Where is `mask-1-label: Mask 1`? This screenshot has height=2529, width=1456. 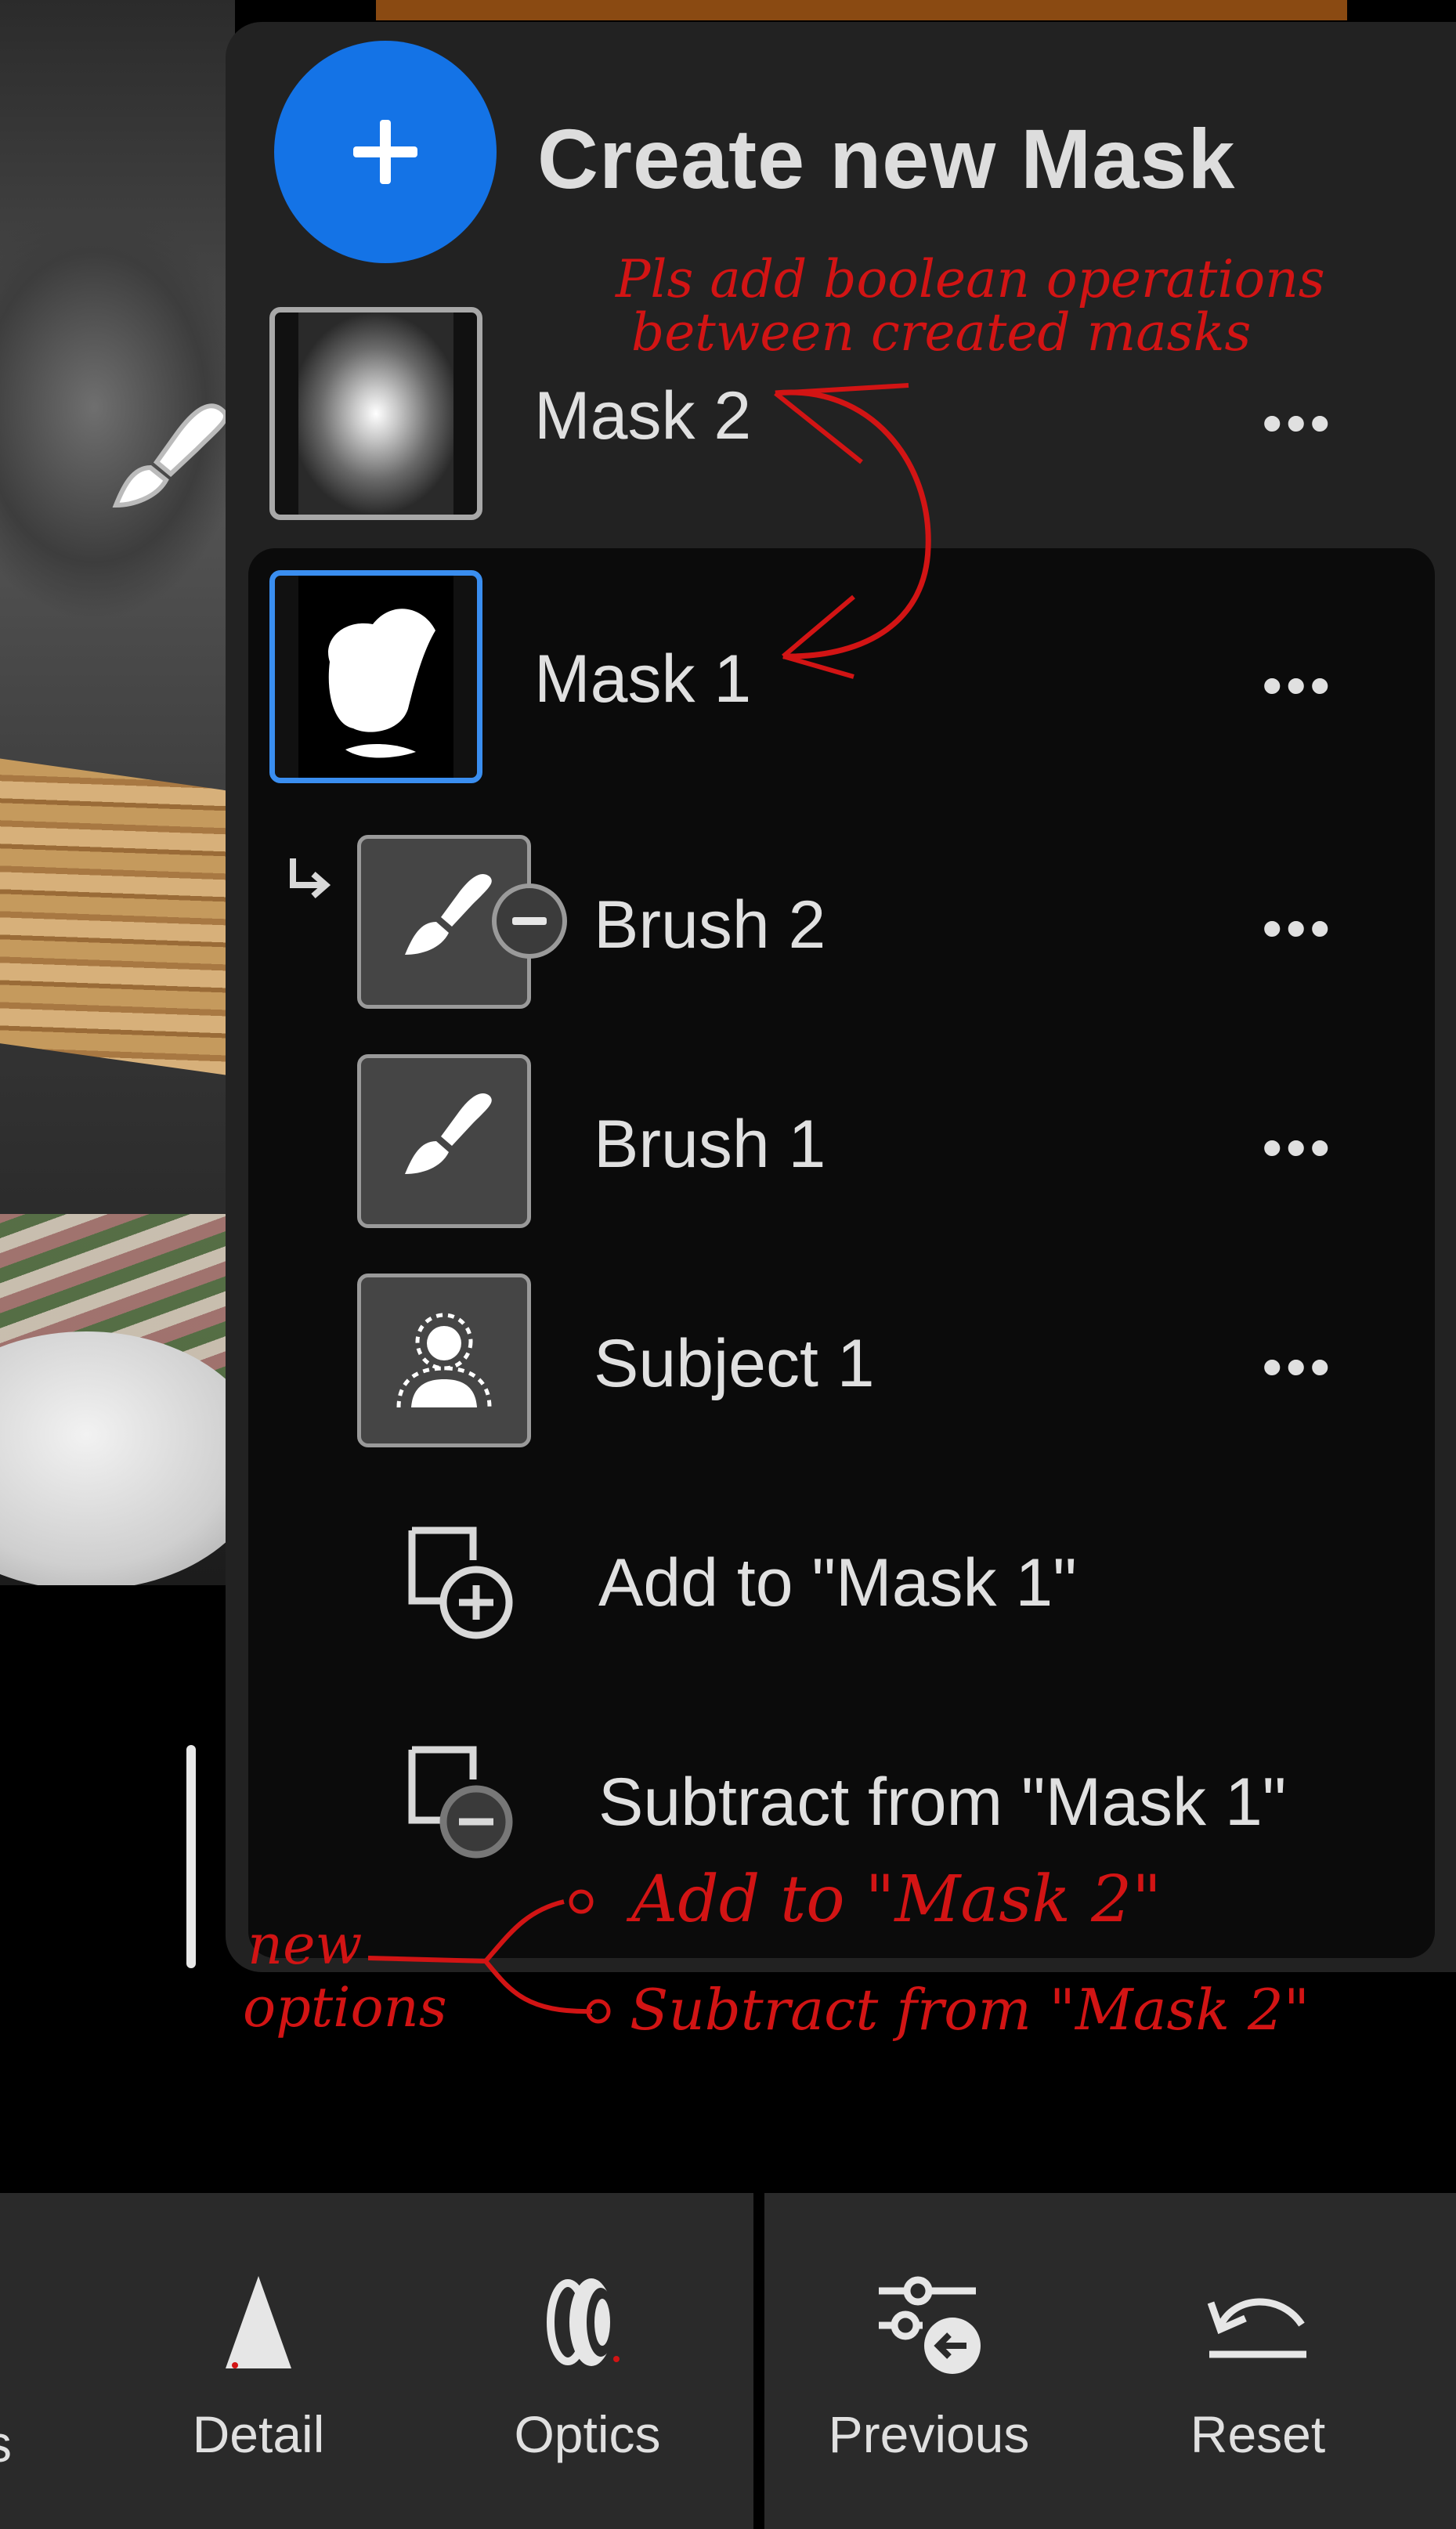
mask-1-label: Mask 1 is located at coordinates (642, 679).